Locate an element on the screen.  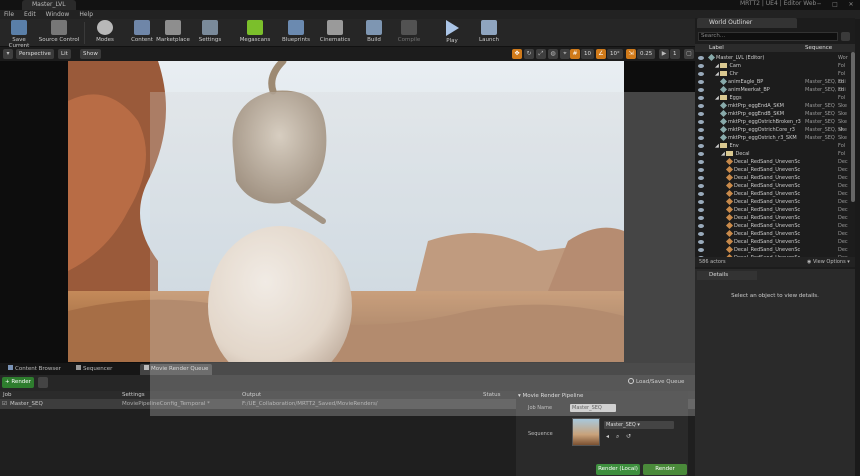
tab-sequencer: Sequencer is located at coordinates (94, 369).